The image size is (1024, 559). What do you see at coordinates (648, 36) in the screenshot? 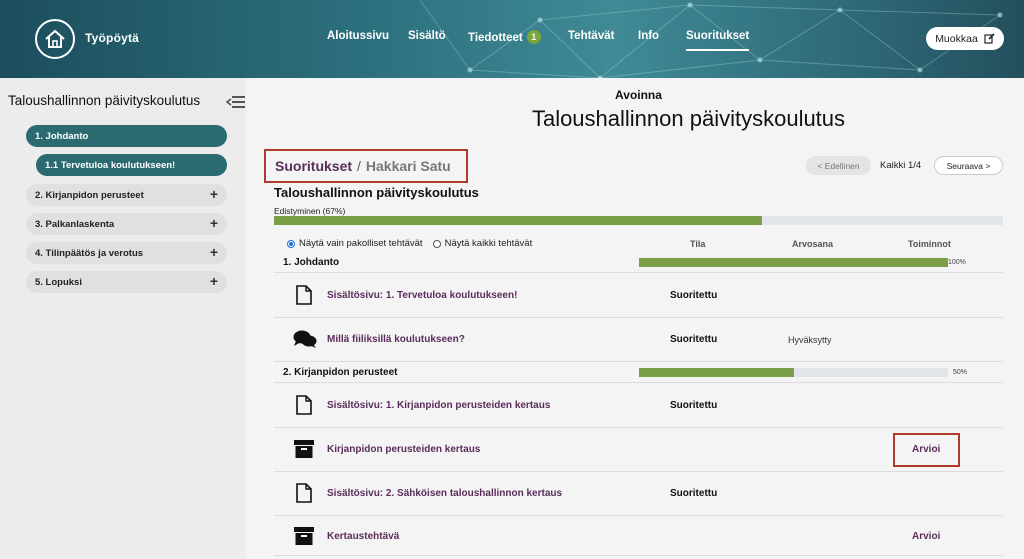
I see `nav-info: Info` at bounding box center [648, 36].